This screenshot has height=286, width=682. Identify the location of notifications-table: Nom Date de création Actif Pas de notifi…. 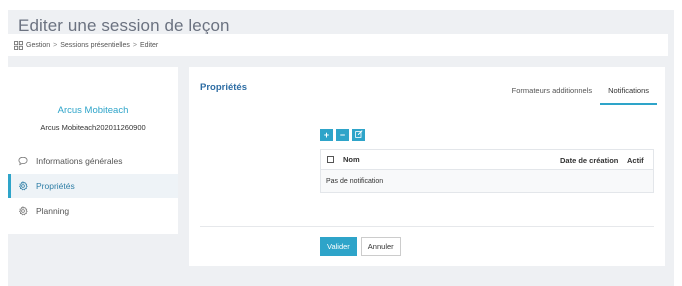
(487, 171).